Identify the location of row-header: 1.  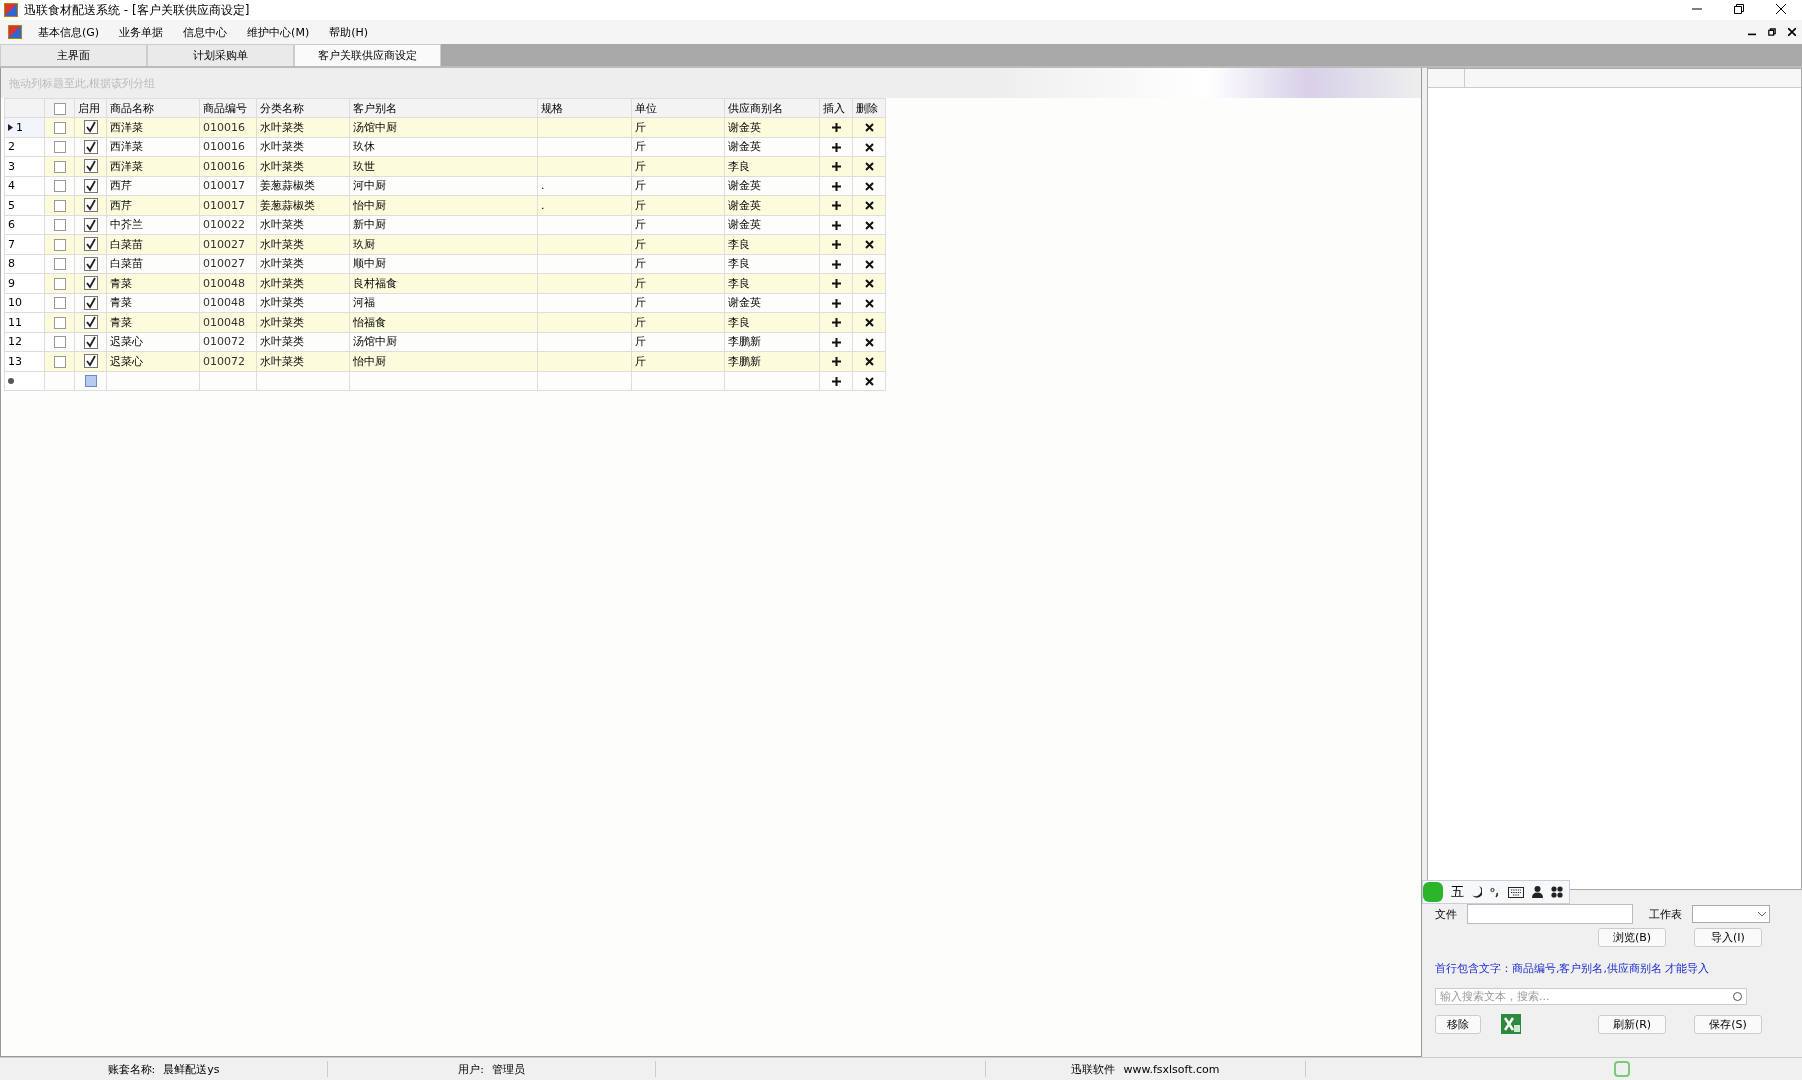
(24, 127).